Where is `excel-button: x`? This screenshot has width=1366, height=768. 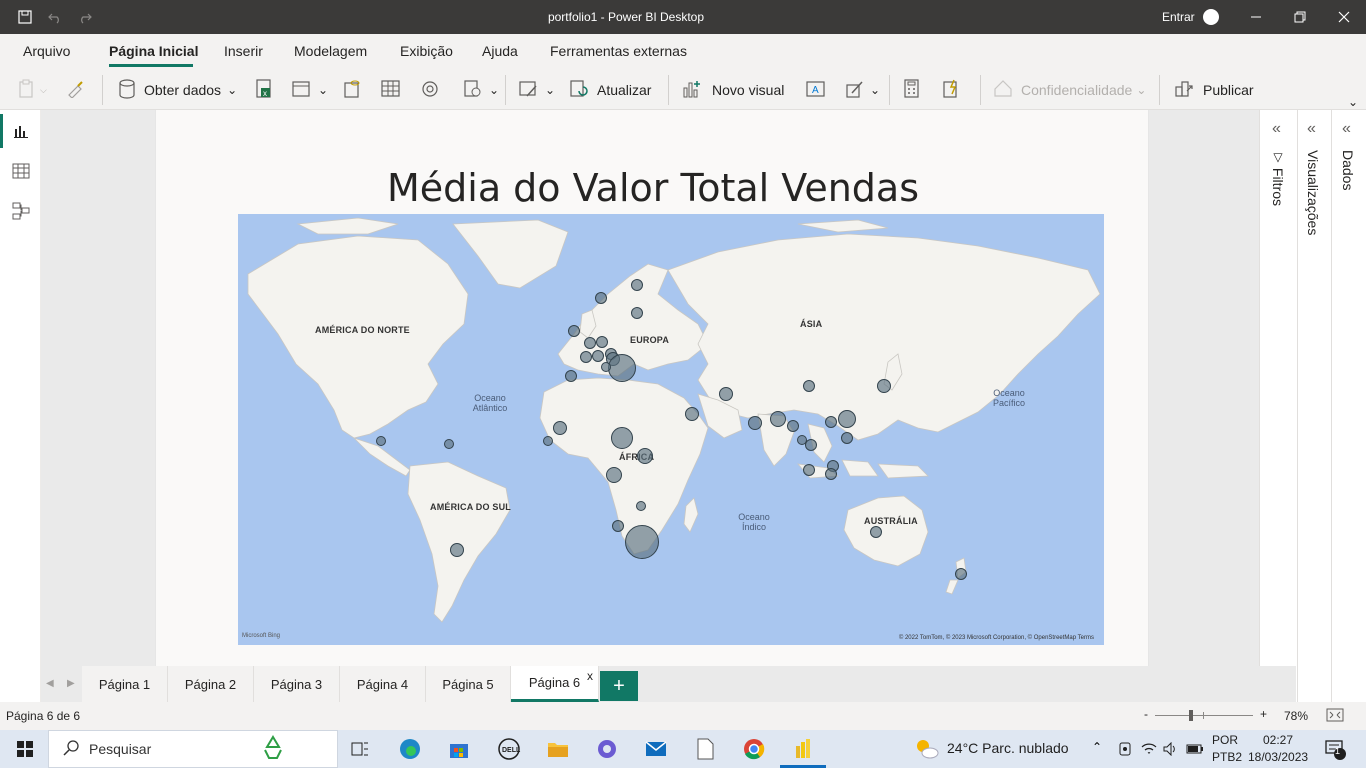 excel-button: x is located at coordinates (264, 90).